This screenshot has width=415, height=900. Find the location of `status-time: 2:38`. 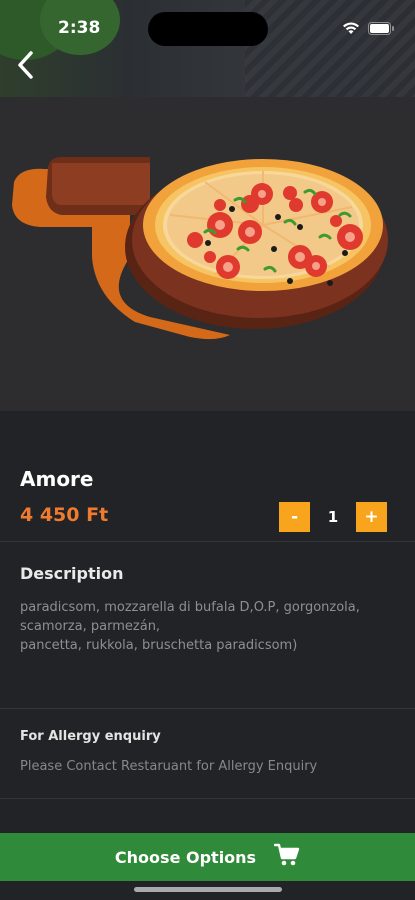

status-time: 2:38 is located at coordinates (79, 28).